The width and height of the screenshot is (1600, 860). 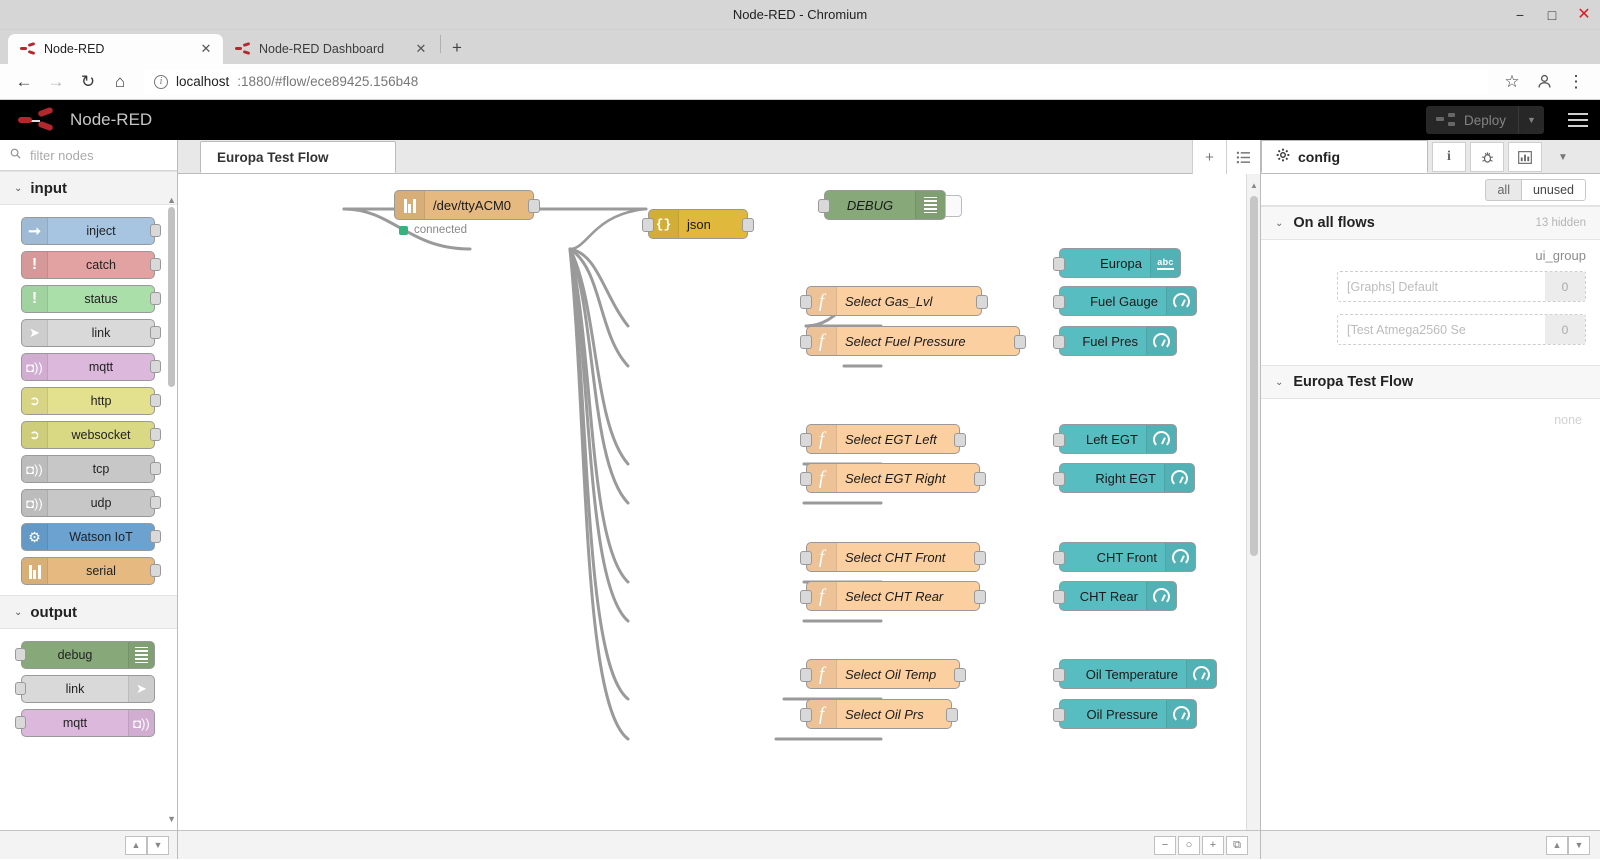 I want to click on palette-search, so click(x=88, y=155).